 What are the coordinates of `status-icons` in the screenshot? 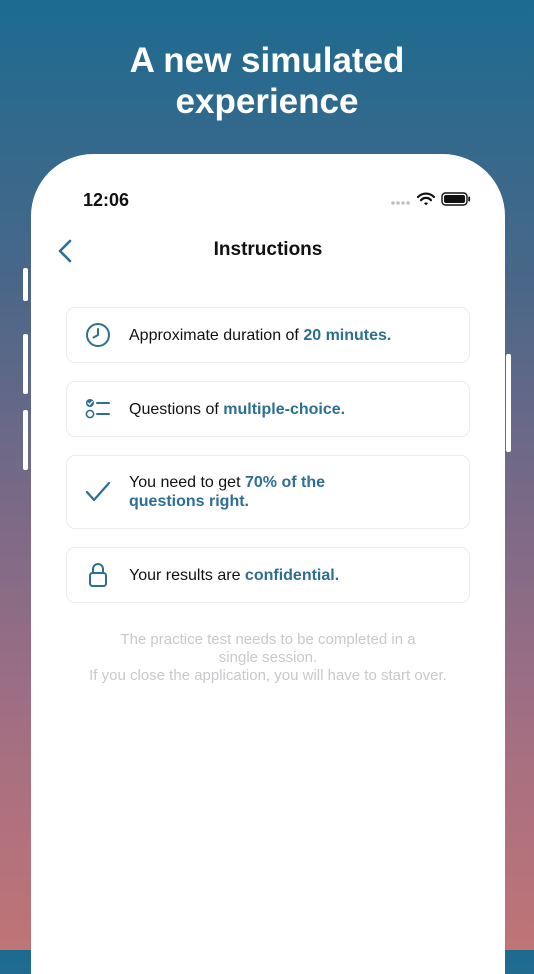 It's located at (431, 201).